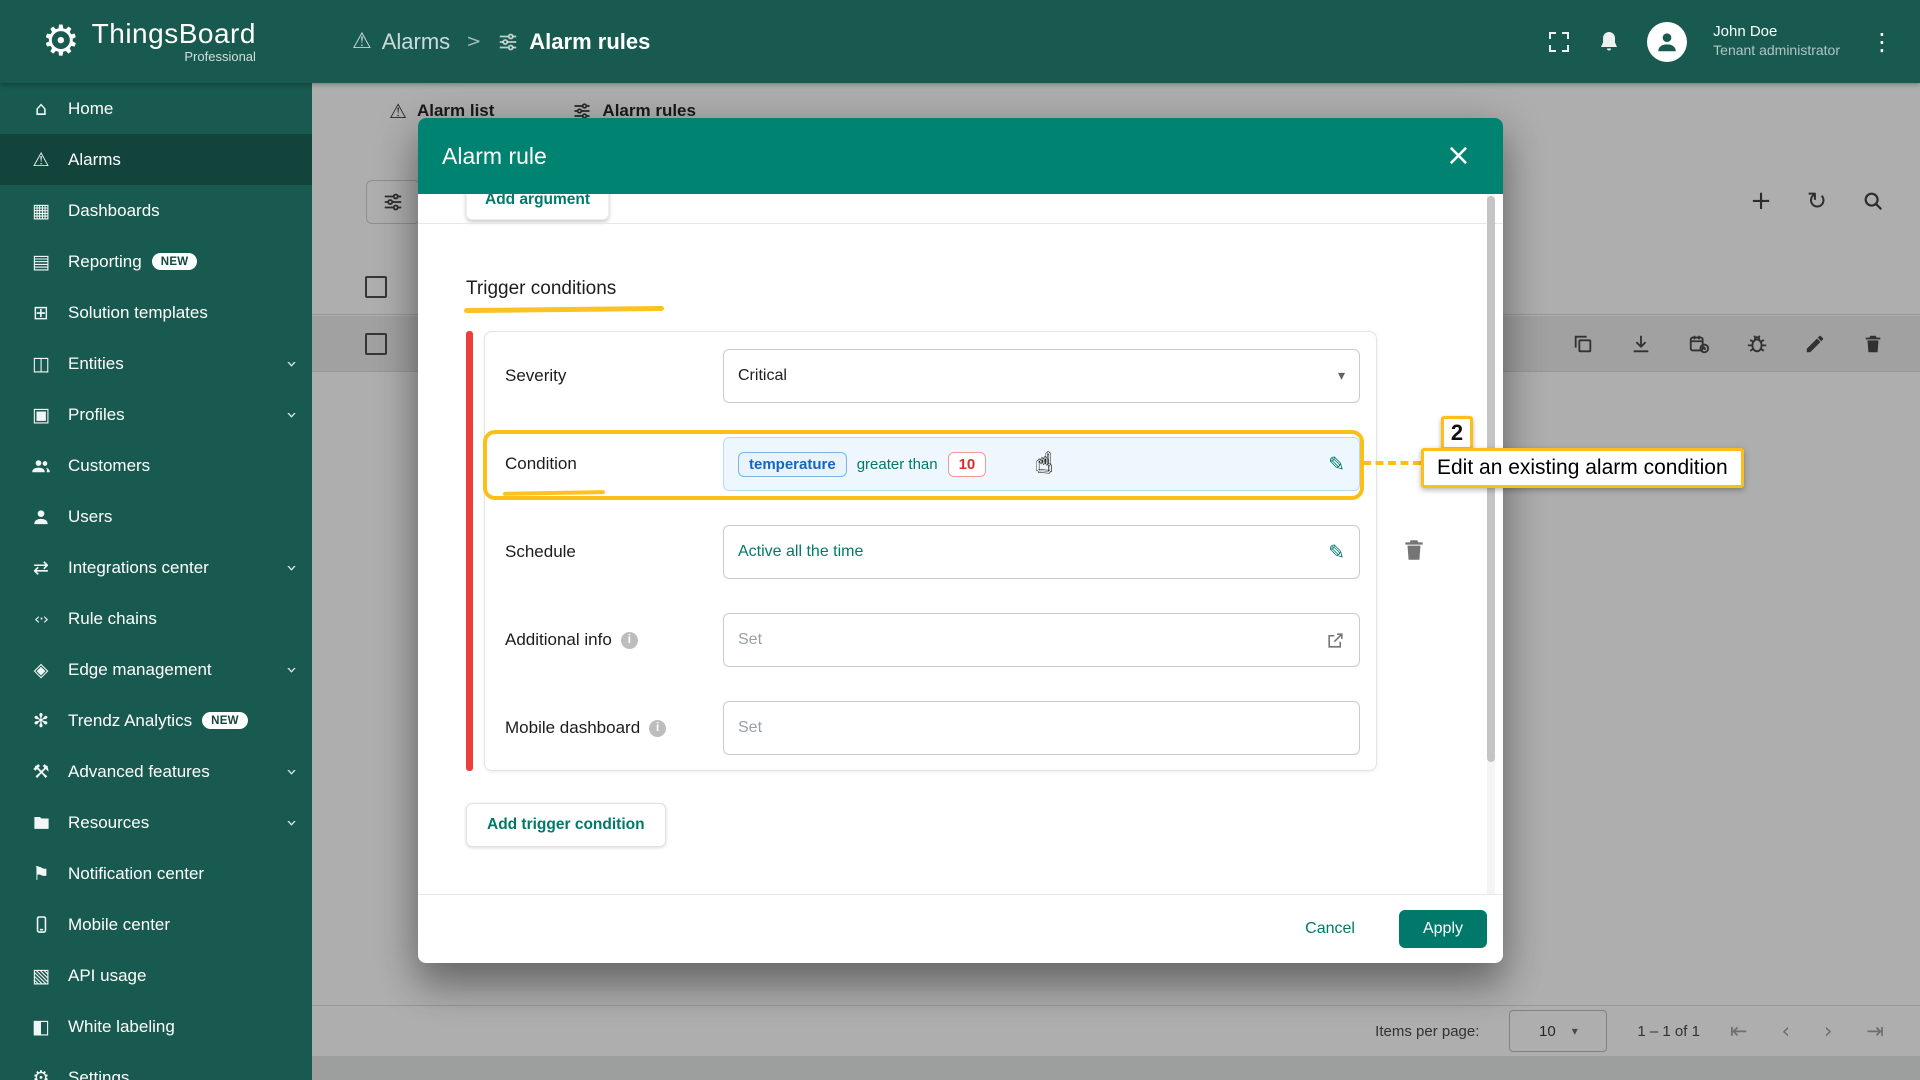 This screenshot has height=1080, width=1920. Describe the element at coordinates (41, 618) in the screenshot. I see `rule-chains-icon: ‹·›` at that location.